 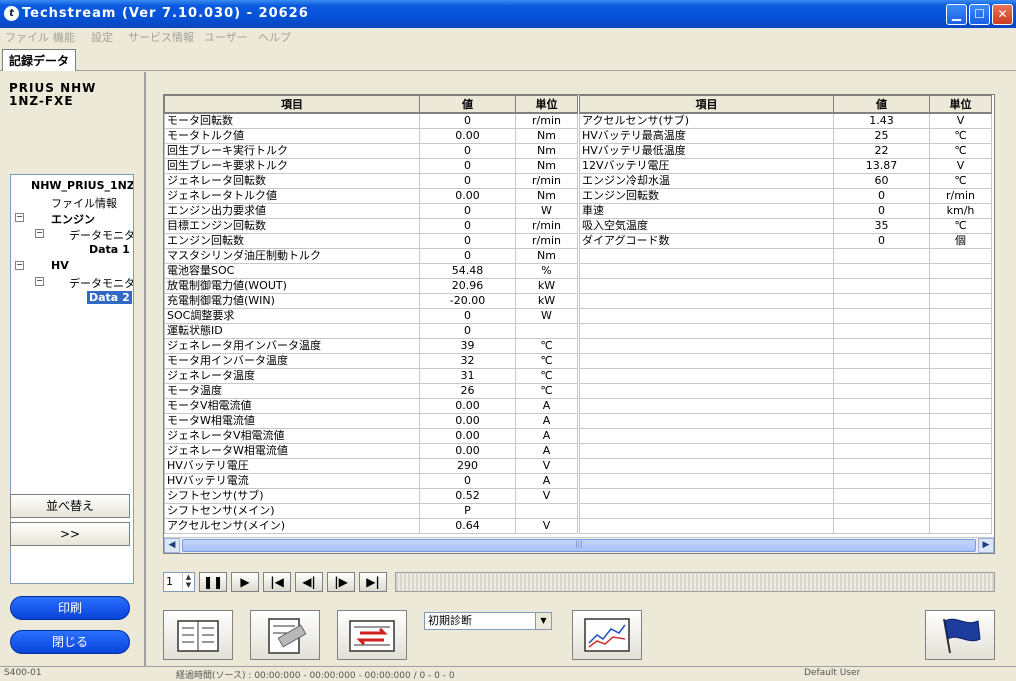 What do you see at coordinates (785, 225) in the screenshot?
I see `table-row: 吸入空気温度 35 ℃` at bounding box center [785, 225].